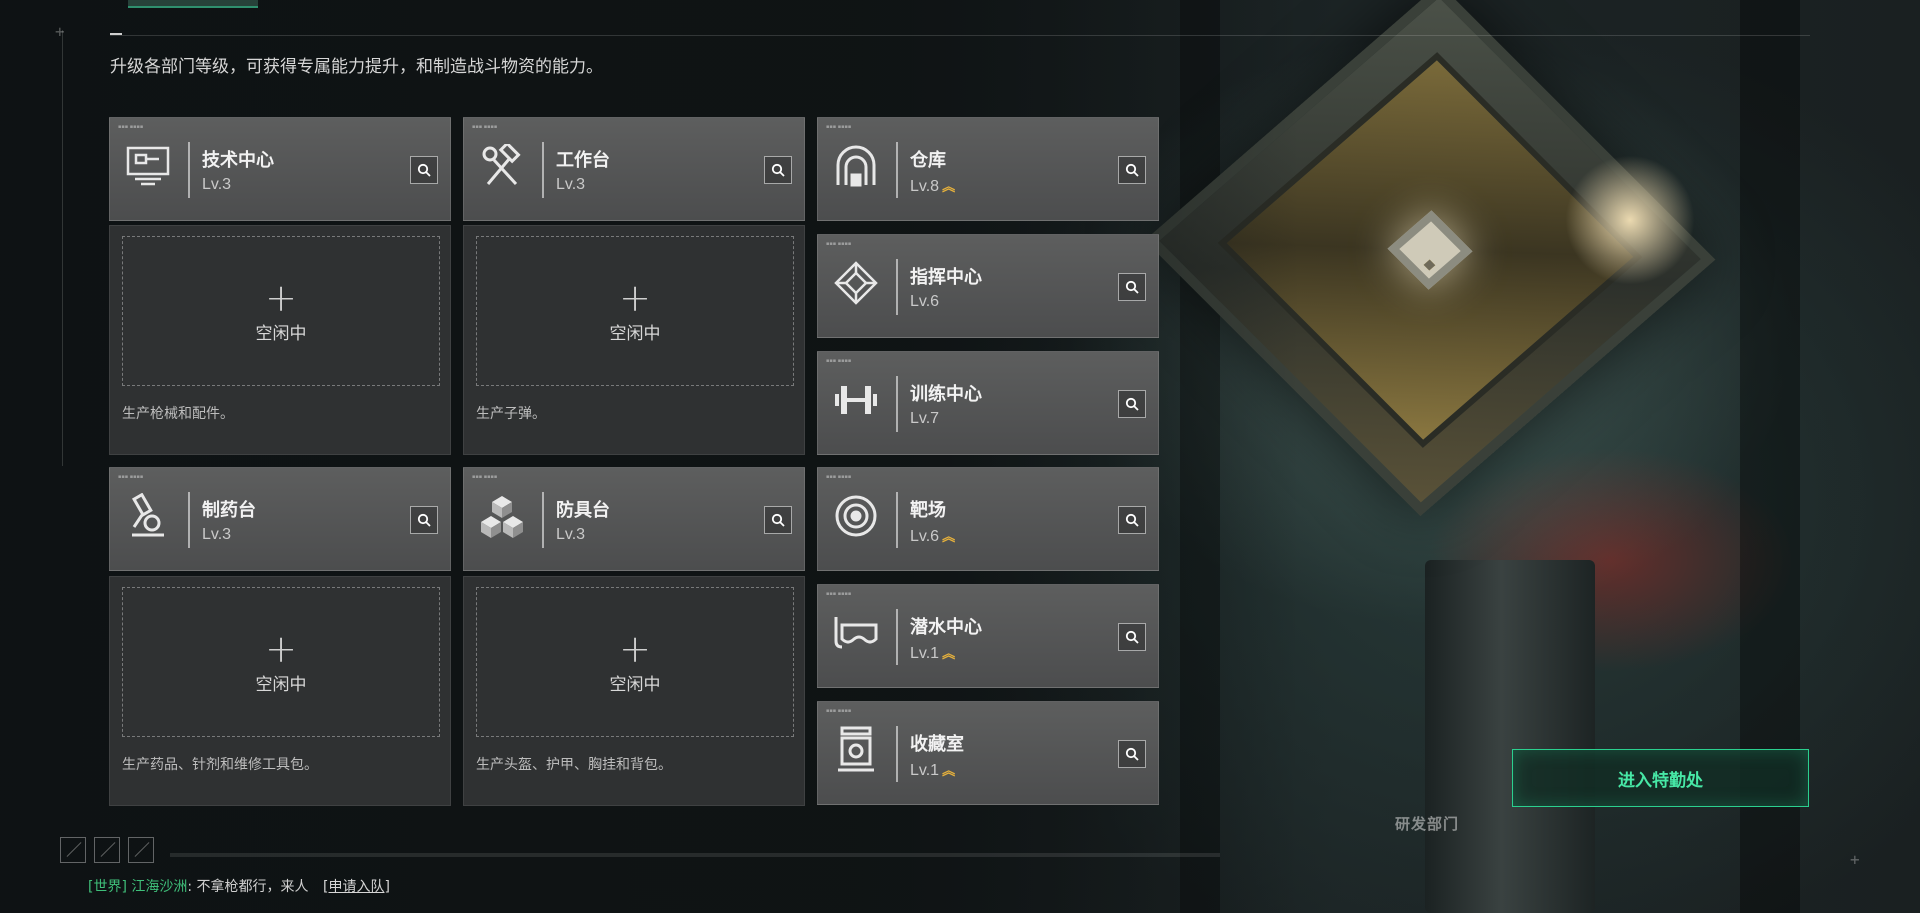  I want to click on facility-card-command-center: ▪▪▪ ▪▪▪▪ 指挥中心 Lv.6, so click(988, 286).